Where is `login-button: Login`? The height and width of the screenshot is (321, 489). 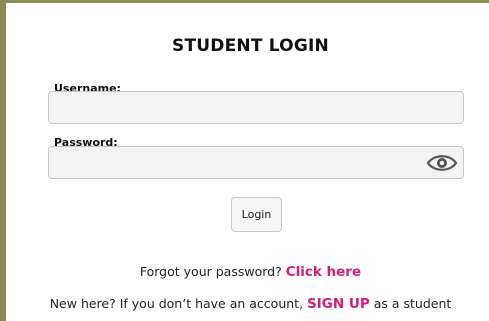 login-button: Login is located at coordinates (256, 214).